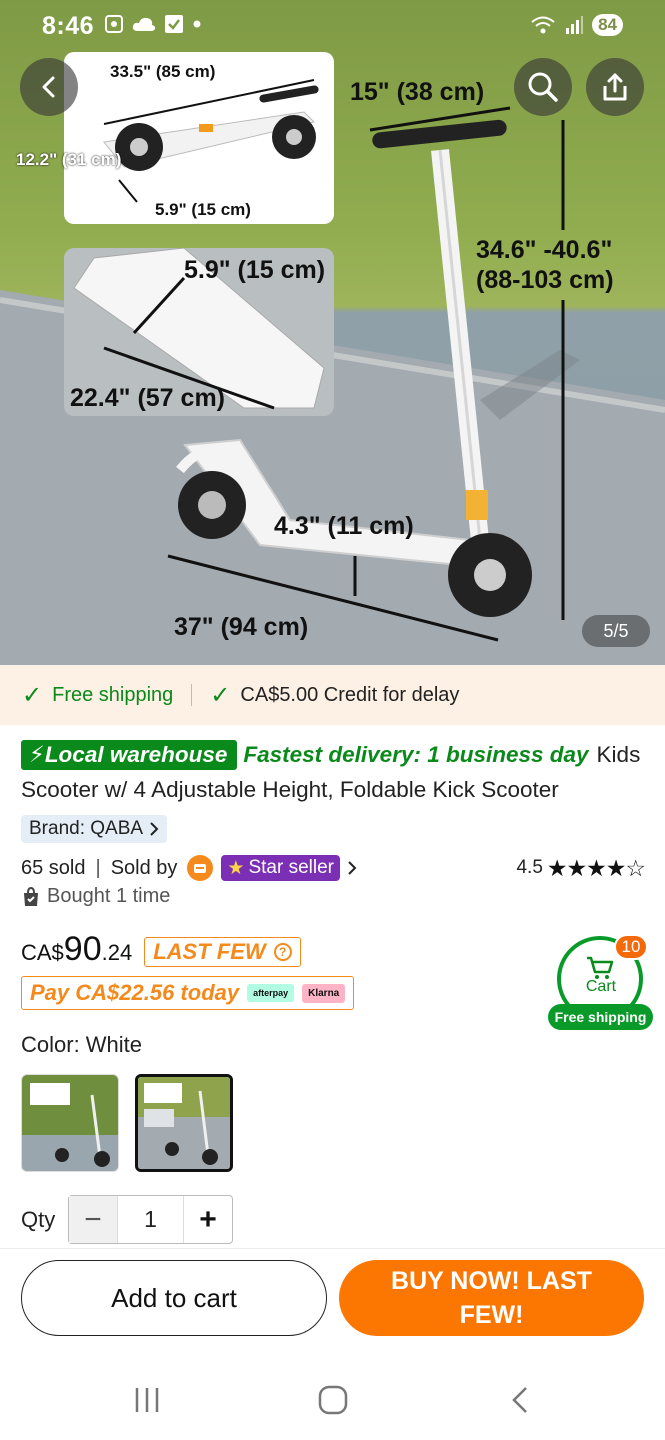 This screenshot has width=665, height=1440. What do you see at coordinates (200, 868) in the screenshot?
I see `seller-logo-icon` at bounding box center [200, 868].